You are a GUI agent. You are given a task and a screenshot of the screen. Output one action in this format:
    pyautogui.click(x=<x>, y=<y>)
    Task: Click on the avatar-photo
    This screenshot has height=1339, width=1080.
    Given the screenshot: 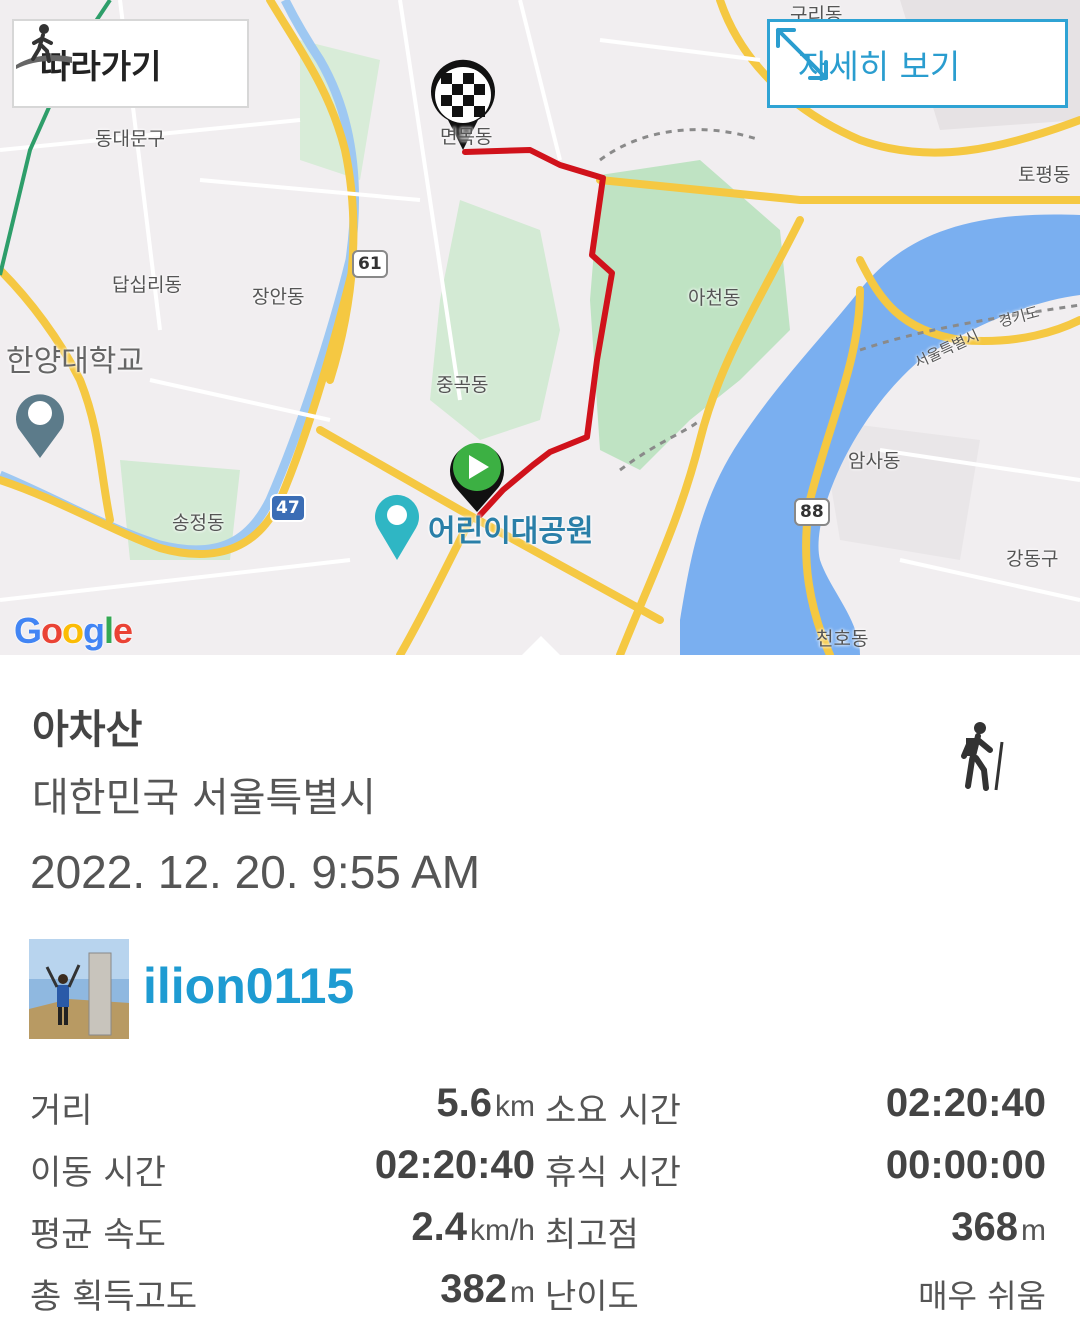 What is the action you would take?
    pyautogui.click(x=79, y=989)
    